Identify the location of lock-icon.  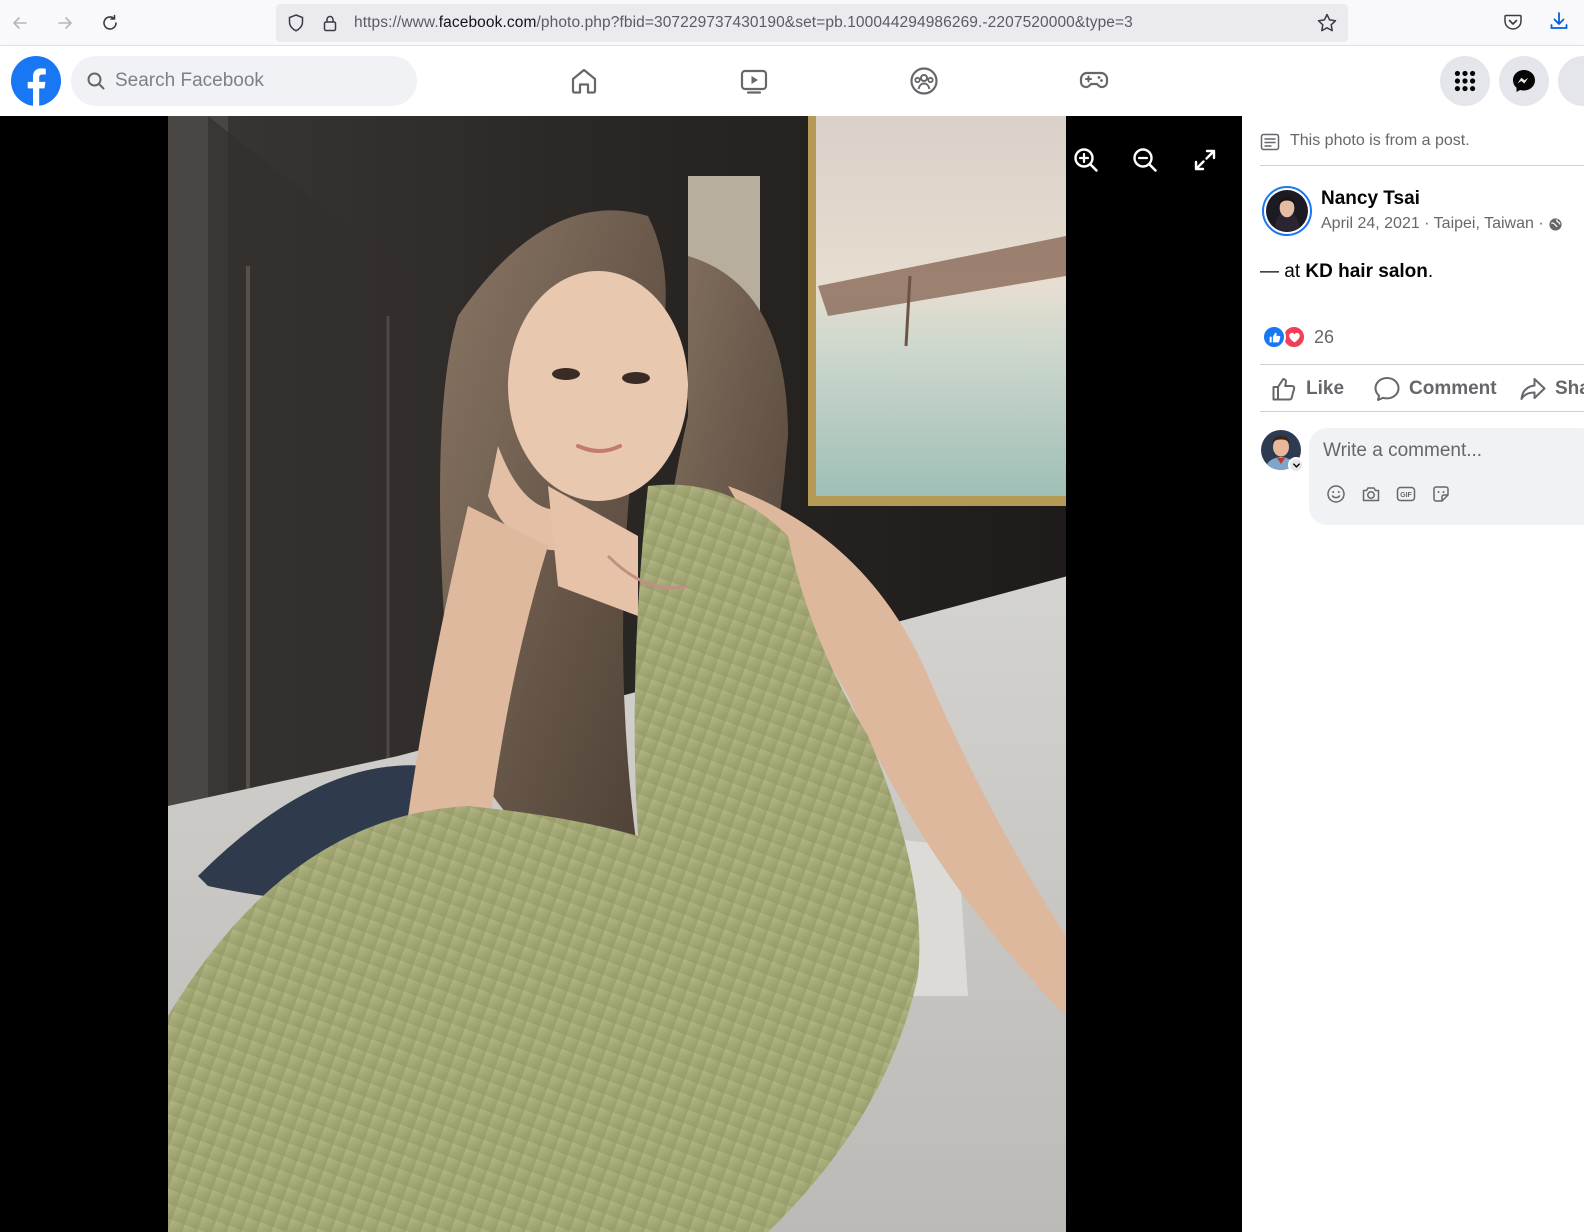
(330, 23).